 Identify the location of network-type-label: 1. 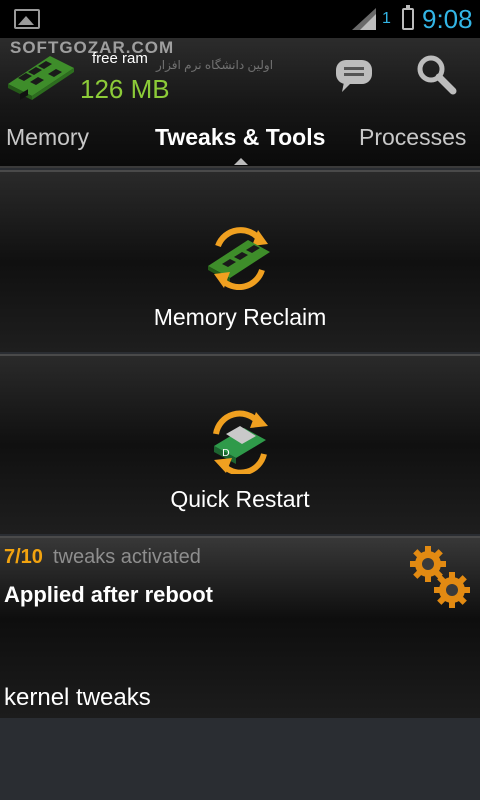
(386, 18).